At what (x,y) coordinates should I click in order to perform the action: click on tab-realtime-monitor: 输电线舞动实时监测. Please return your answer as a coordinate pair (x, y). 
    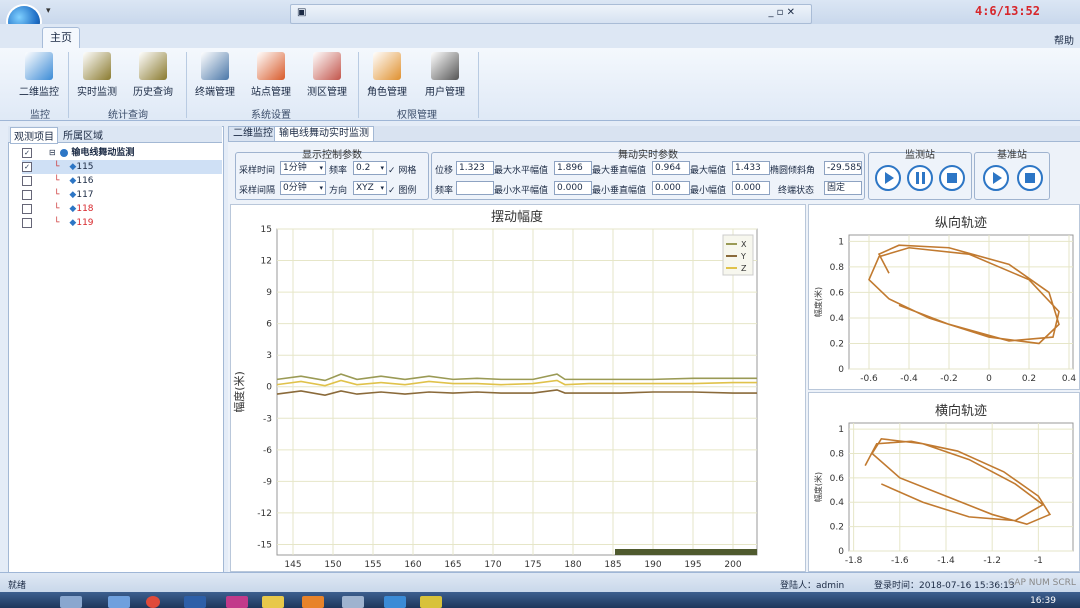
    Looking at the image, I should click on (324, 133).